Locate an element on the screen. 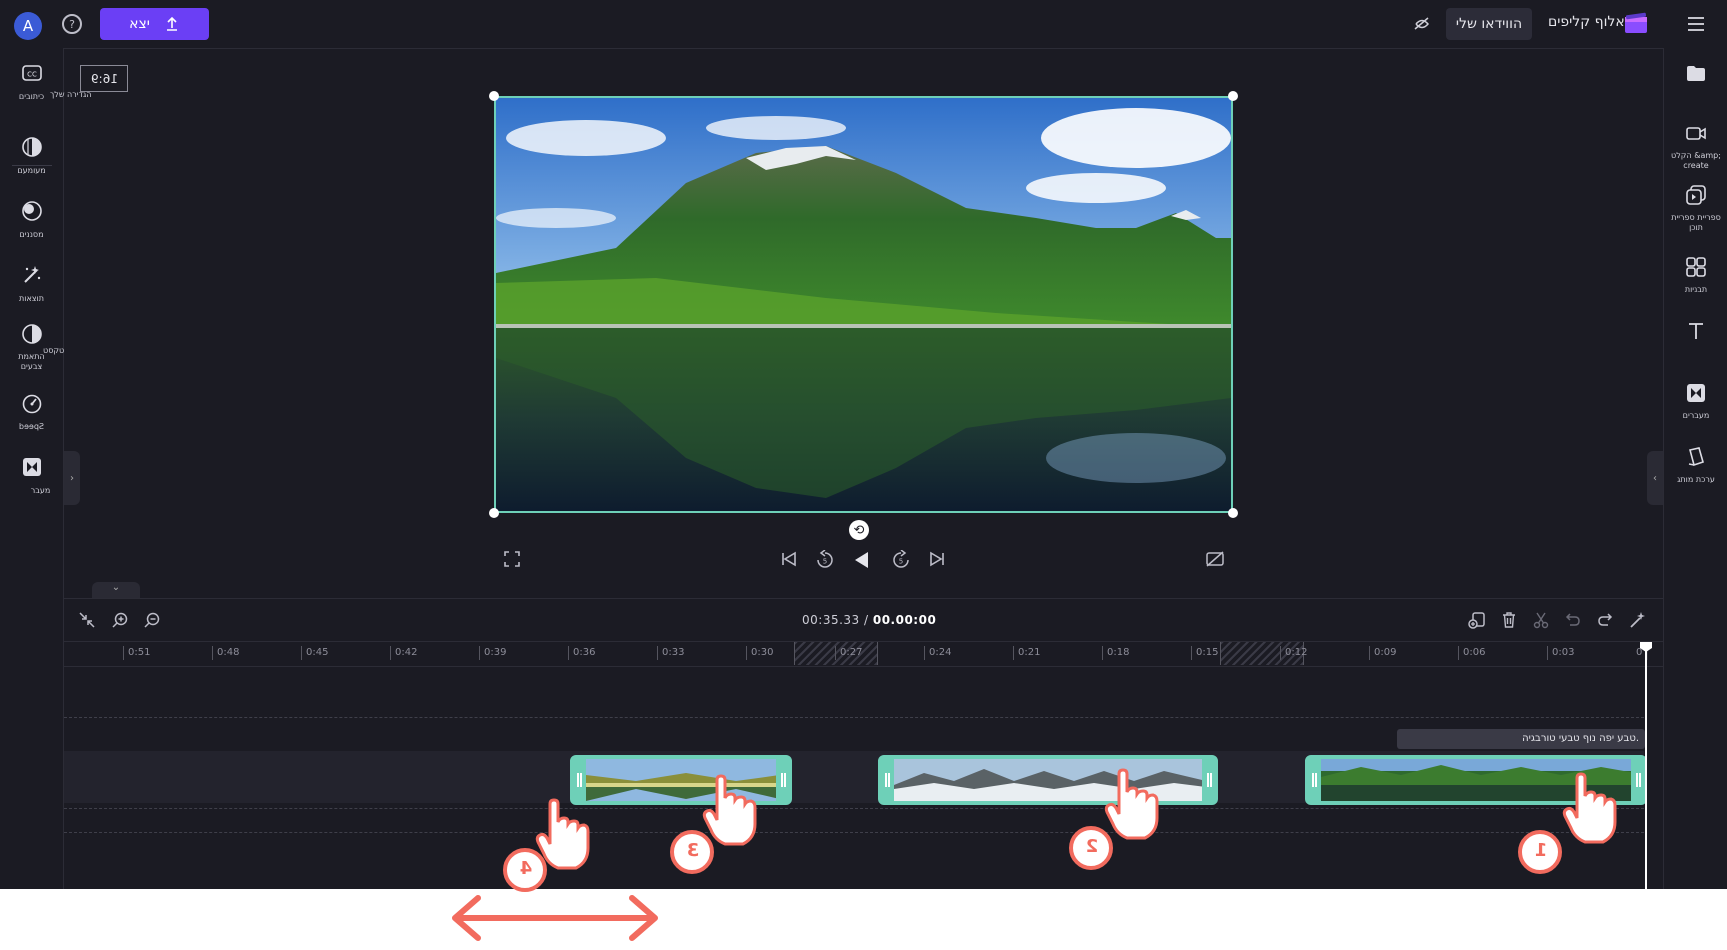  timeline-toolbar: 00:35.33 / 00.00:00 is located at coordinates (863, 620).